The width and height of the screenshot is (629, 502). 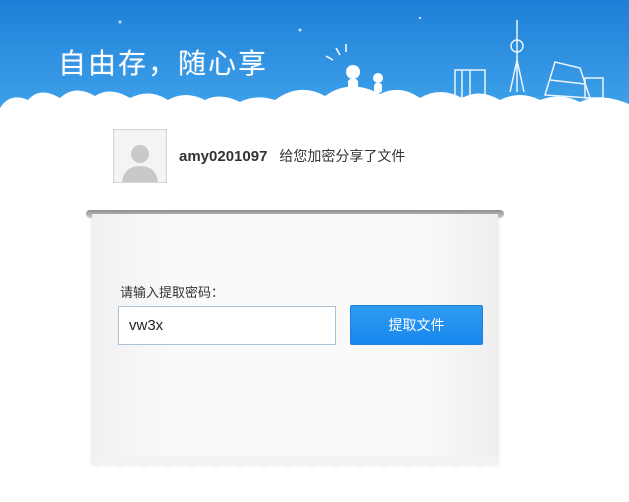 I want to click on extract-file-button: 提取文件, so click(x=416, y=325).